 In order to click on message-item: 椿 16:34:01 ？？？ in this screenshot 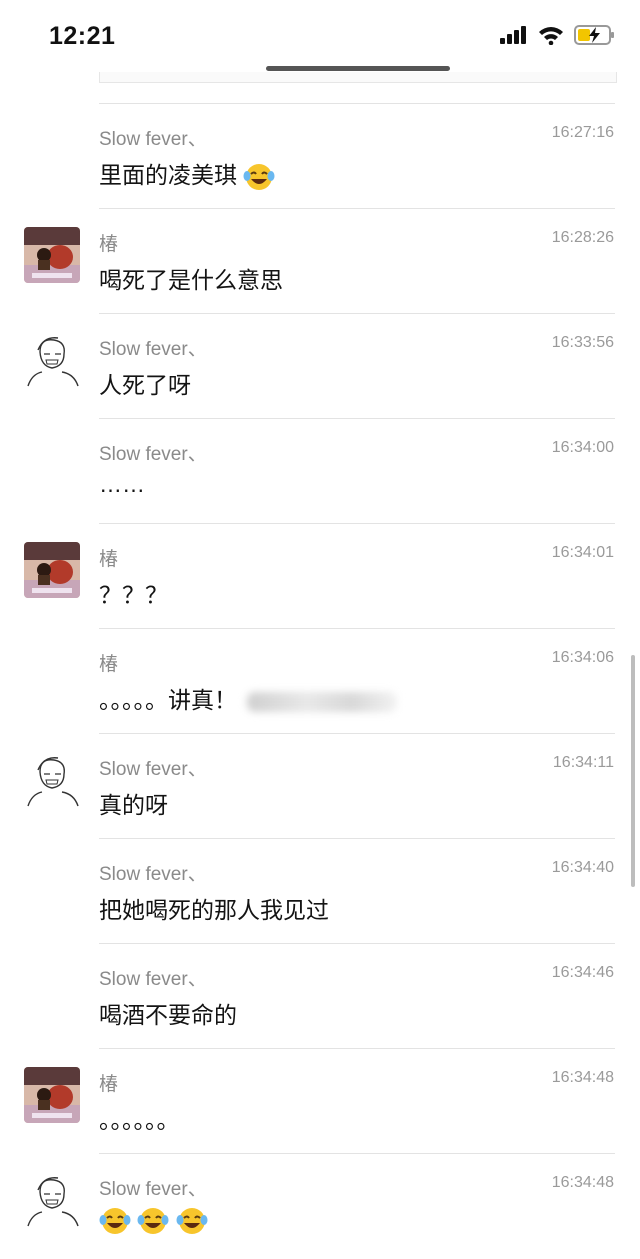, I will do `click(320, 576)`.